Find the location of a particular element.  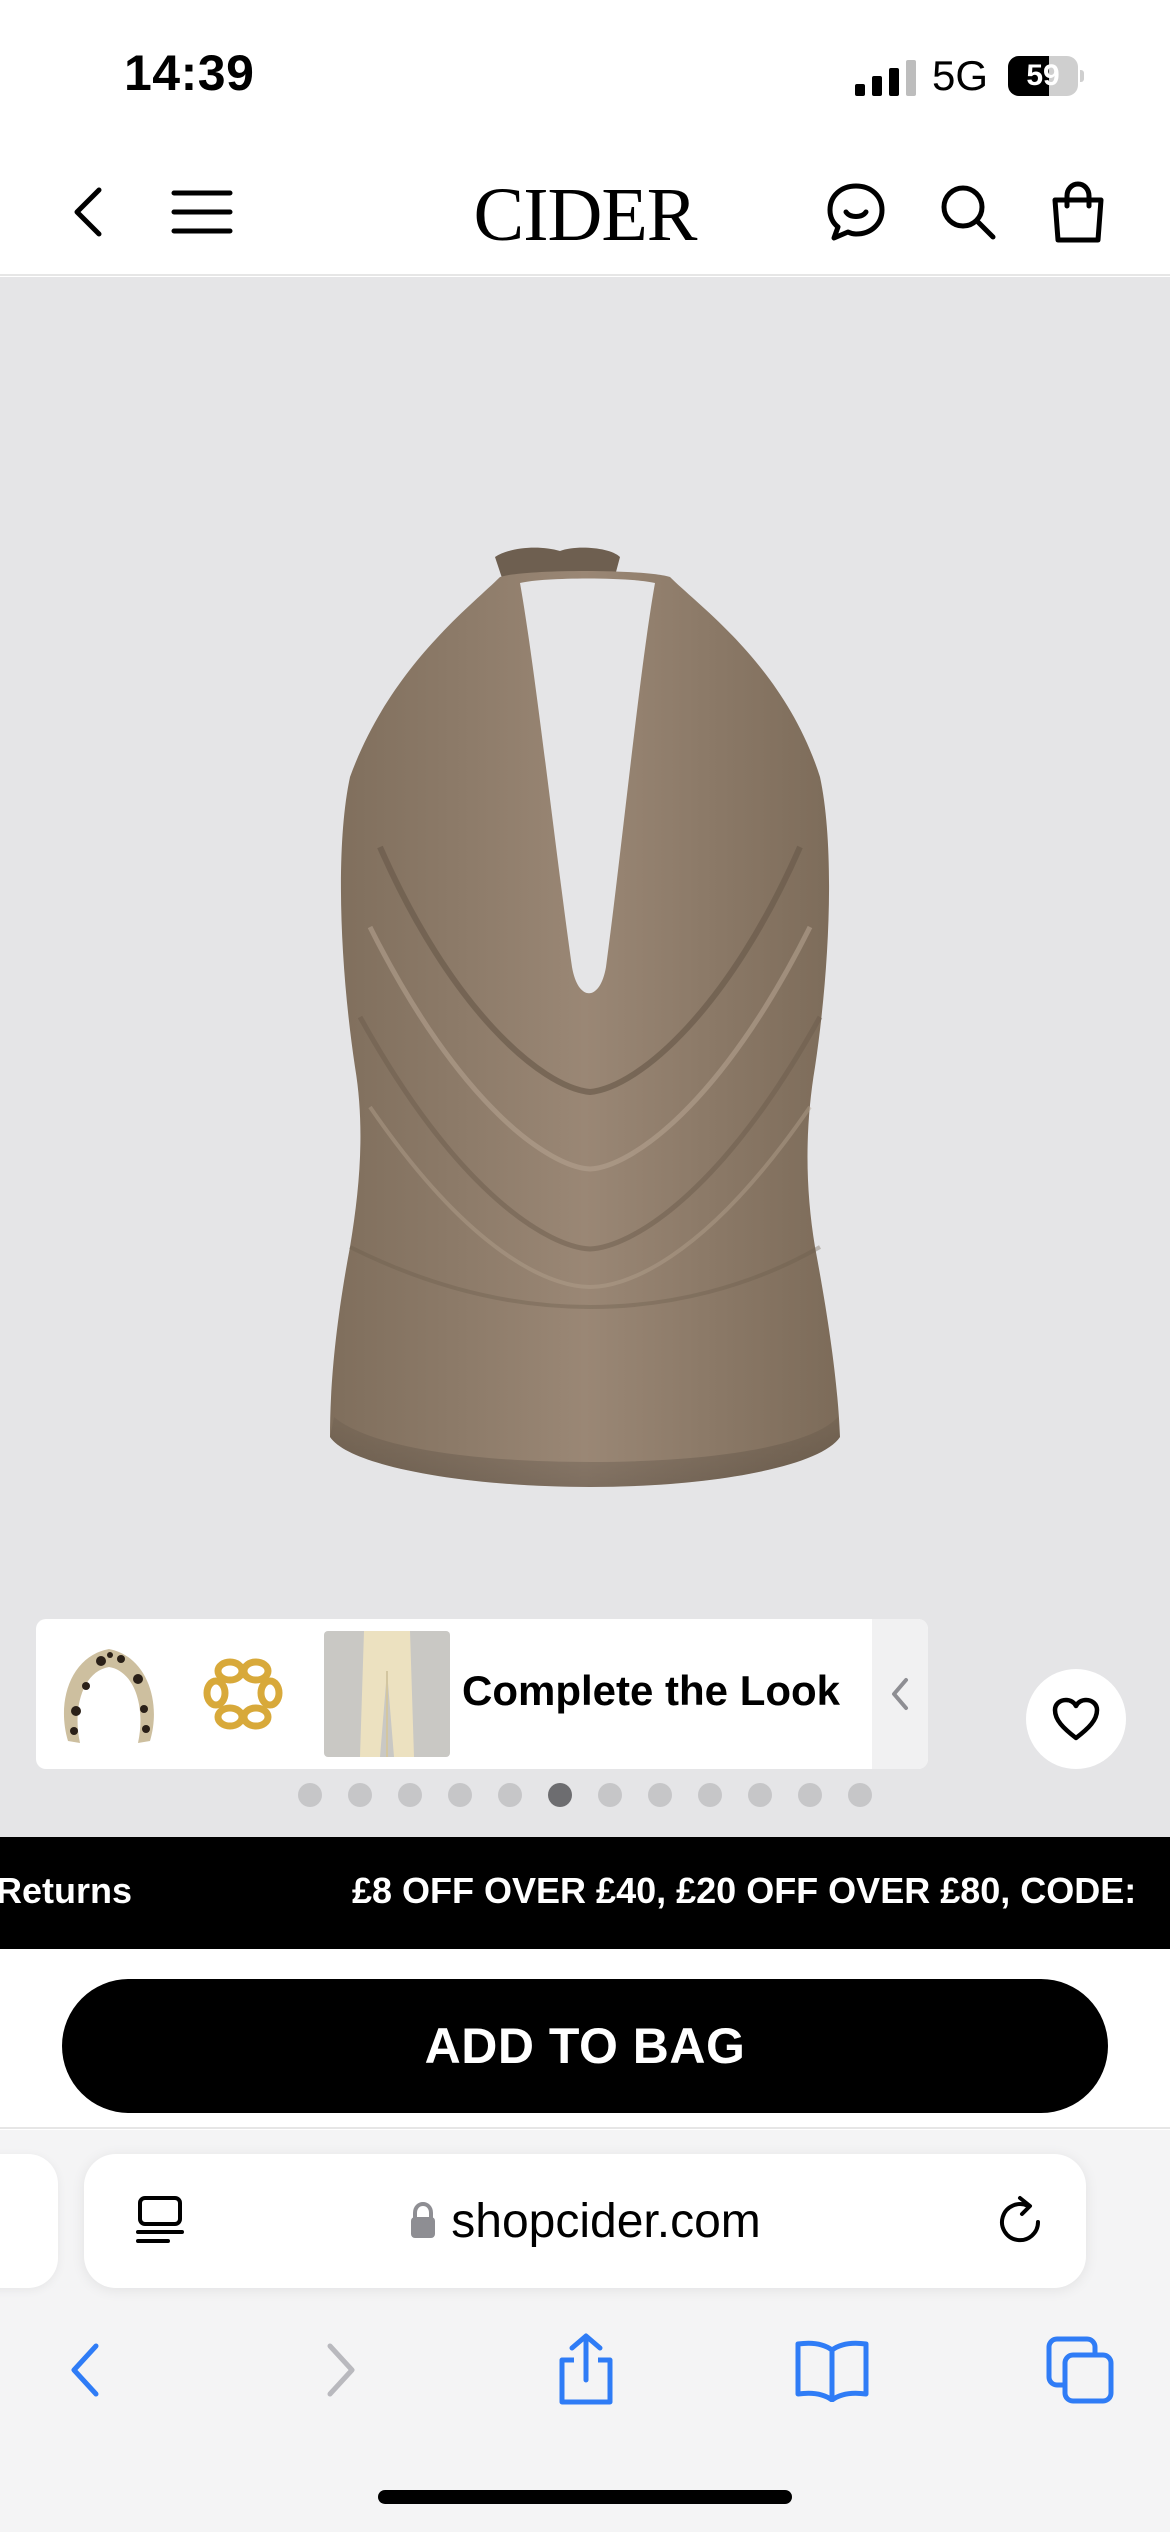

page-menu-icon is located at coordinates (160, 2220).